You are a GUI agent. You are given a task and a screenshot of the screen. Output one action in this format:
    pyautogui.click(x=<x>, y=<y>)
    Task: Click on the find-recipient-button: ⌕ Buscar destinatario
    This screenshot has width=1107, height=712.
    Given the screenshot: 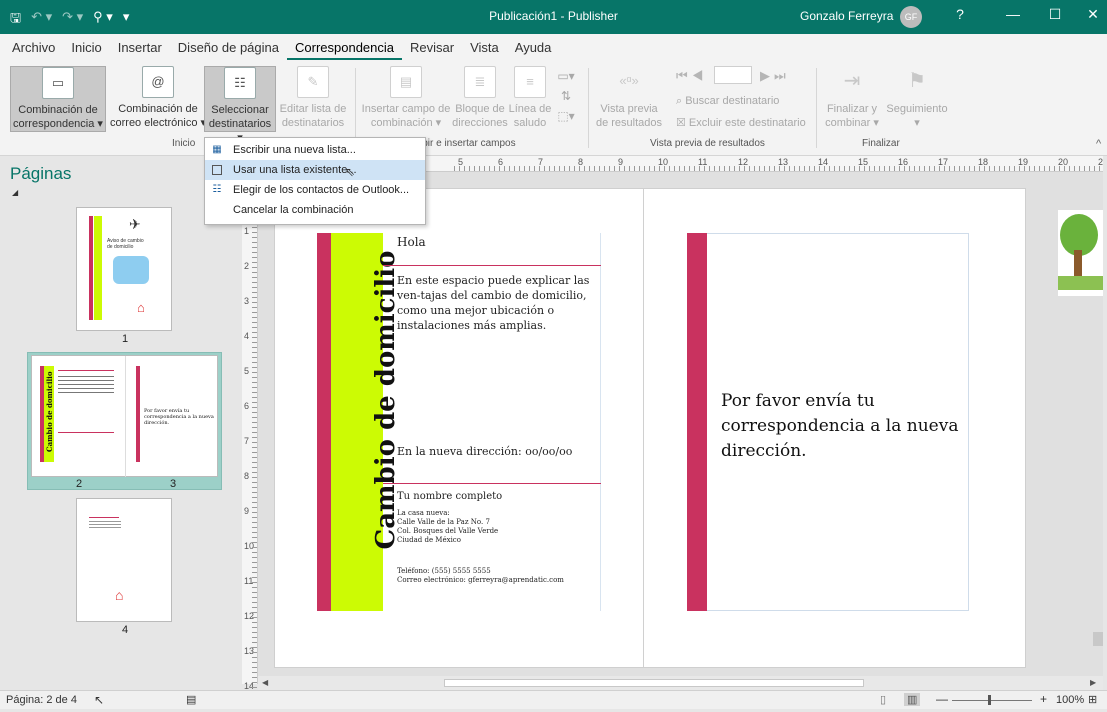 What is the action you would take?
    pyautogui.click(x=727, y=101)
    